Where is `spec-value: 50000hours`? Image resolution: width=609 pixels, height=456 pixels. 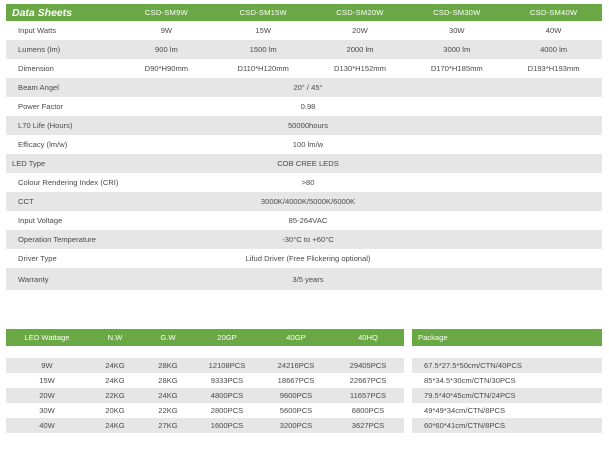 spec-value: 50000hours is located at coordinates (308, 125).